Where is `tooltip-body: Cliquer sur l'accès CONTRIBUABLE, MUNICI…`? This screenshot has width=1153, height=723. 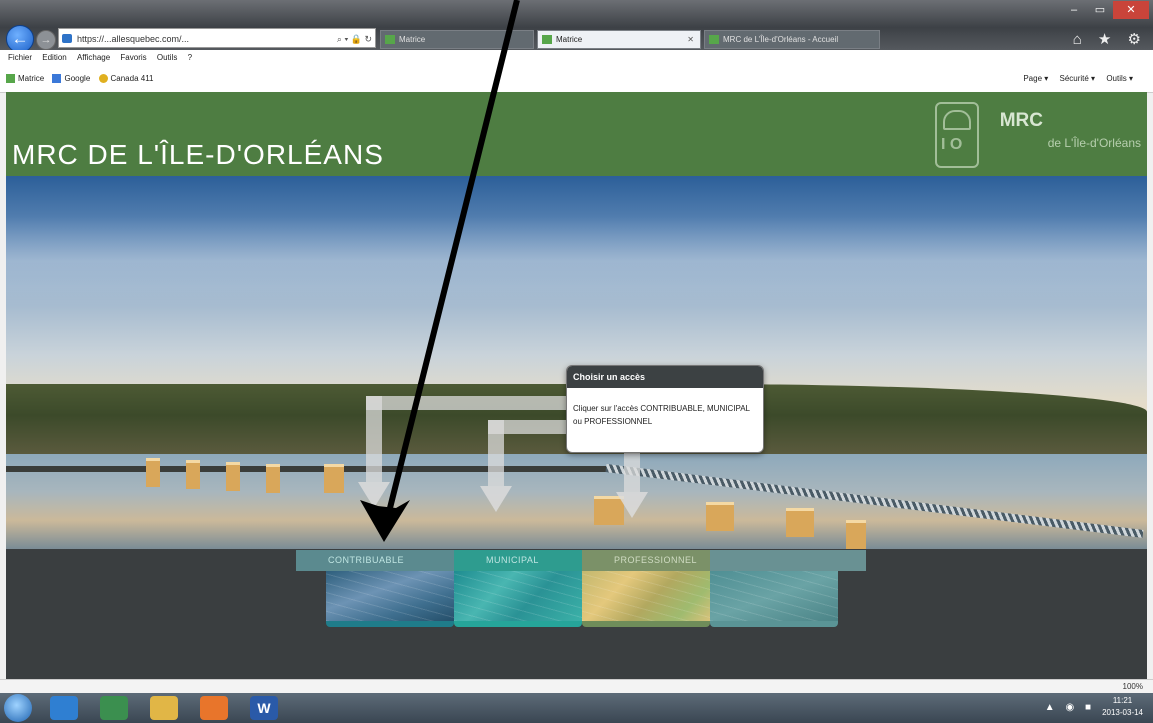 tooltip-body: Cliquer sur l'accès CONTRIBUABLE, MUNICI… is located at coordinates (661, 415).